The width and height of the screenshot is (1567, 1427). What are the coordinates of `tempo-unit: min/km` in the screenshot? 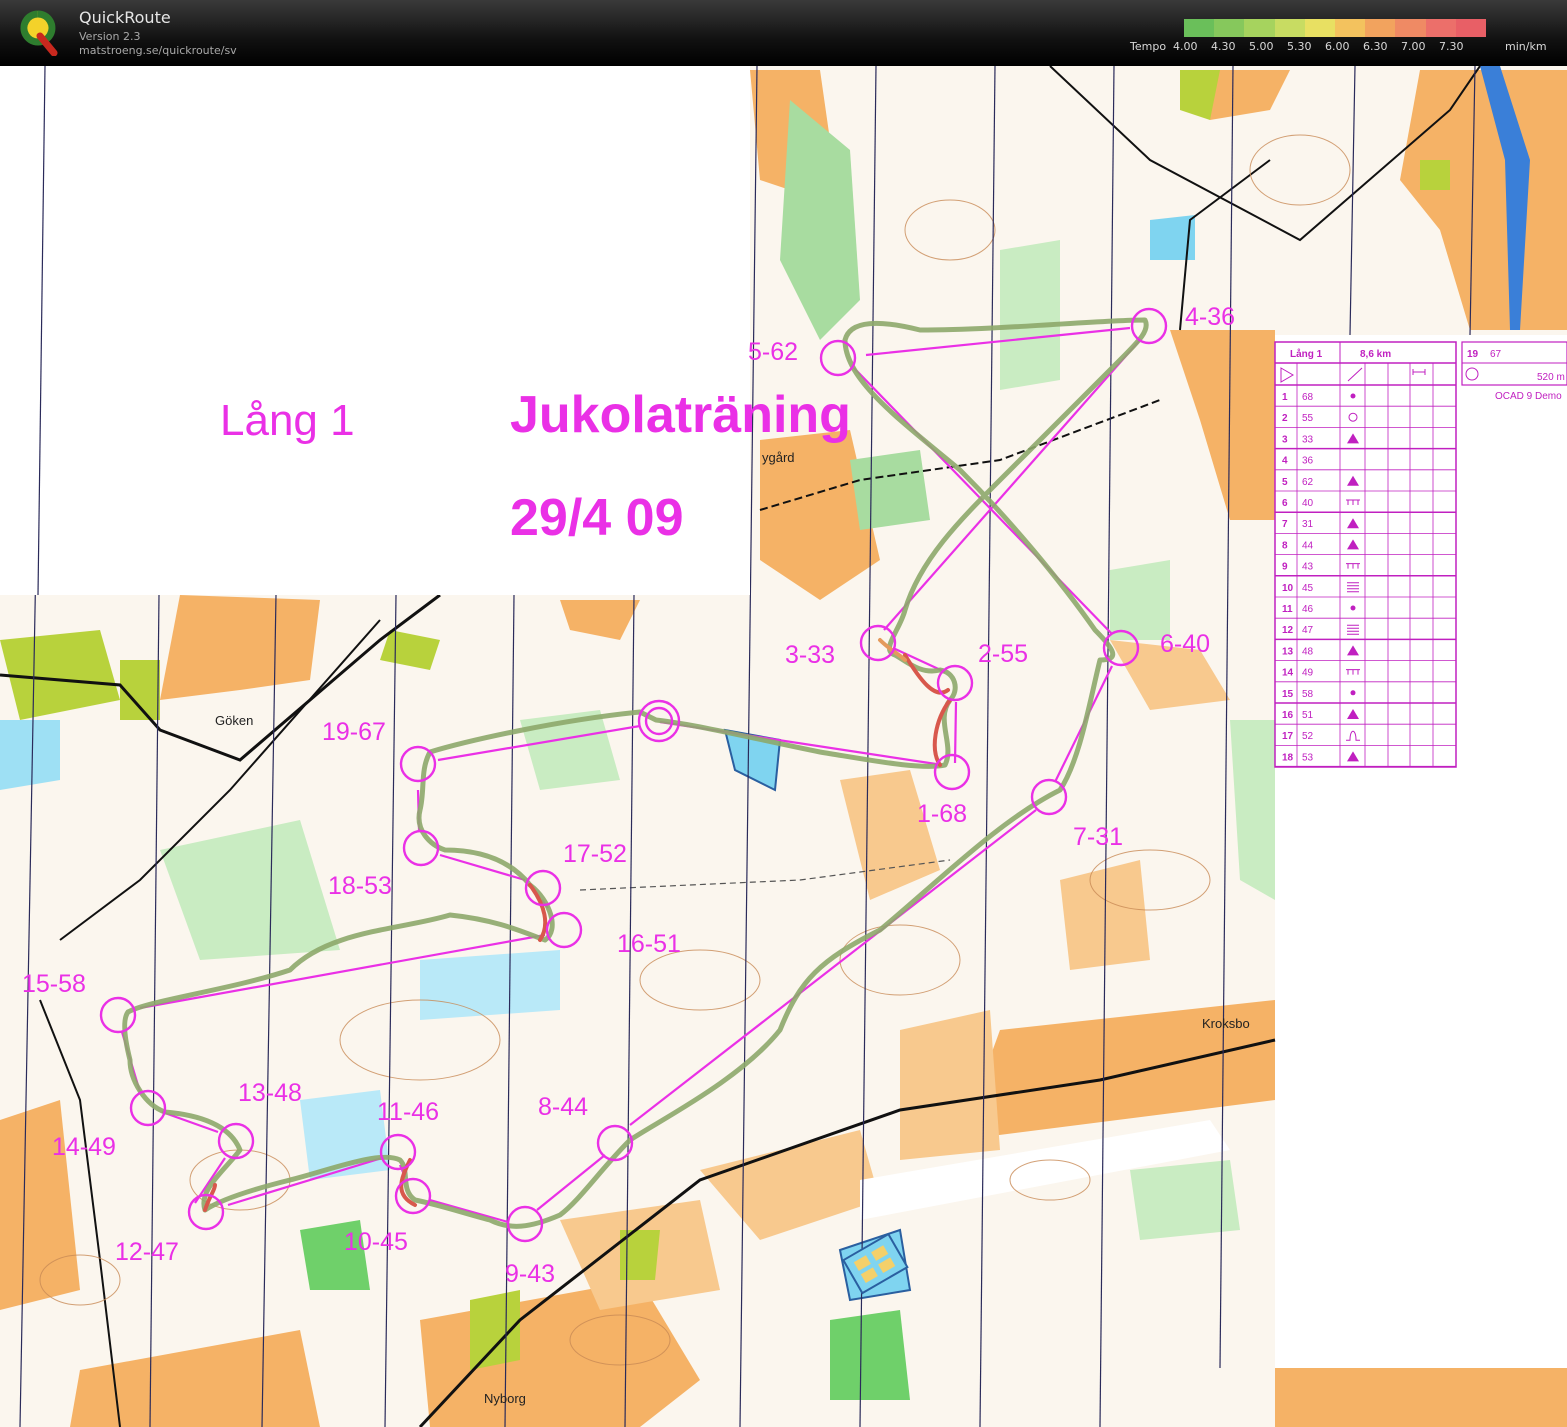 It's located at (1526, 46).